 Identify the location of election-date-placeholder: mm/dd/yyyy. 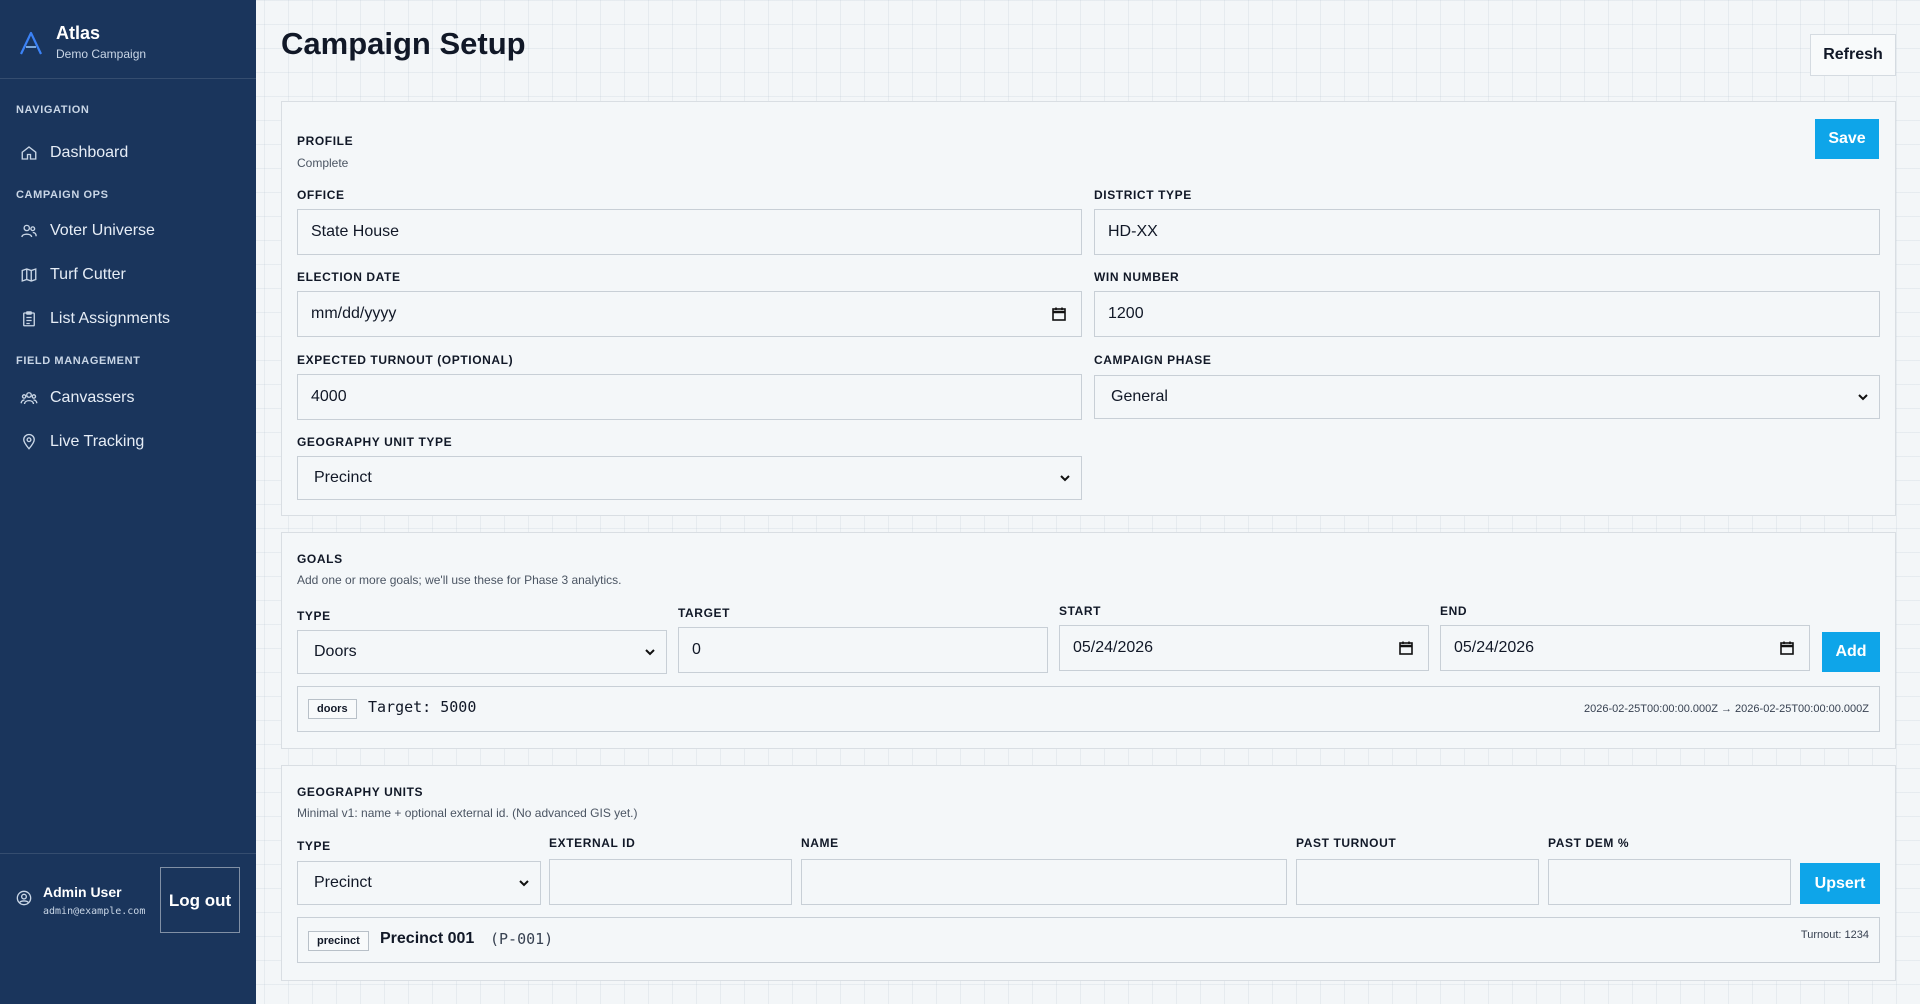
(354, 313).